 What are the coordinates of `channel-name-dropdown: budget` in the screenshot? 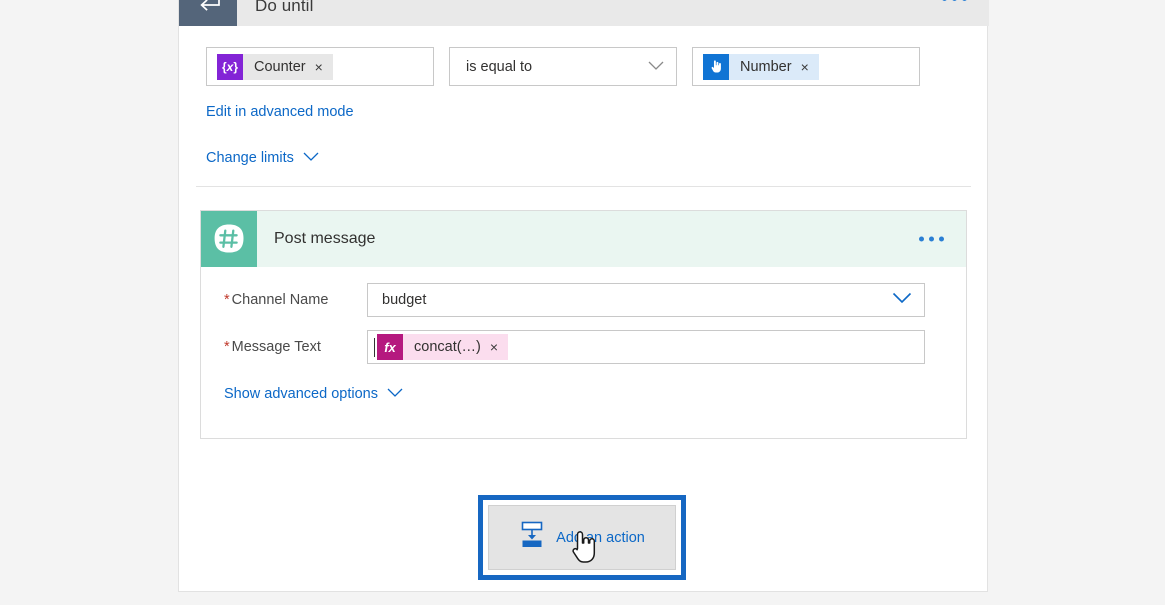 It's located at (646, 300).